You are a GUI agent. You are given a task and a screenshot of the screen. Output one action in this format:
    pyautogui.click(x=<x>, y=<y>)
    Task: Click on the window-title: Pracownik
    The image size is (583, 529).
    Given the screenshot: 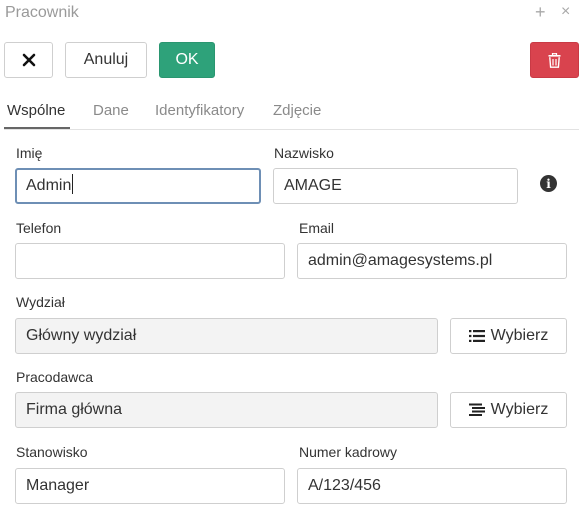 What is the action you would take?
    pyautogui.click(x=42, y=12)
    